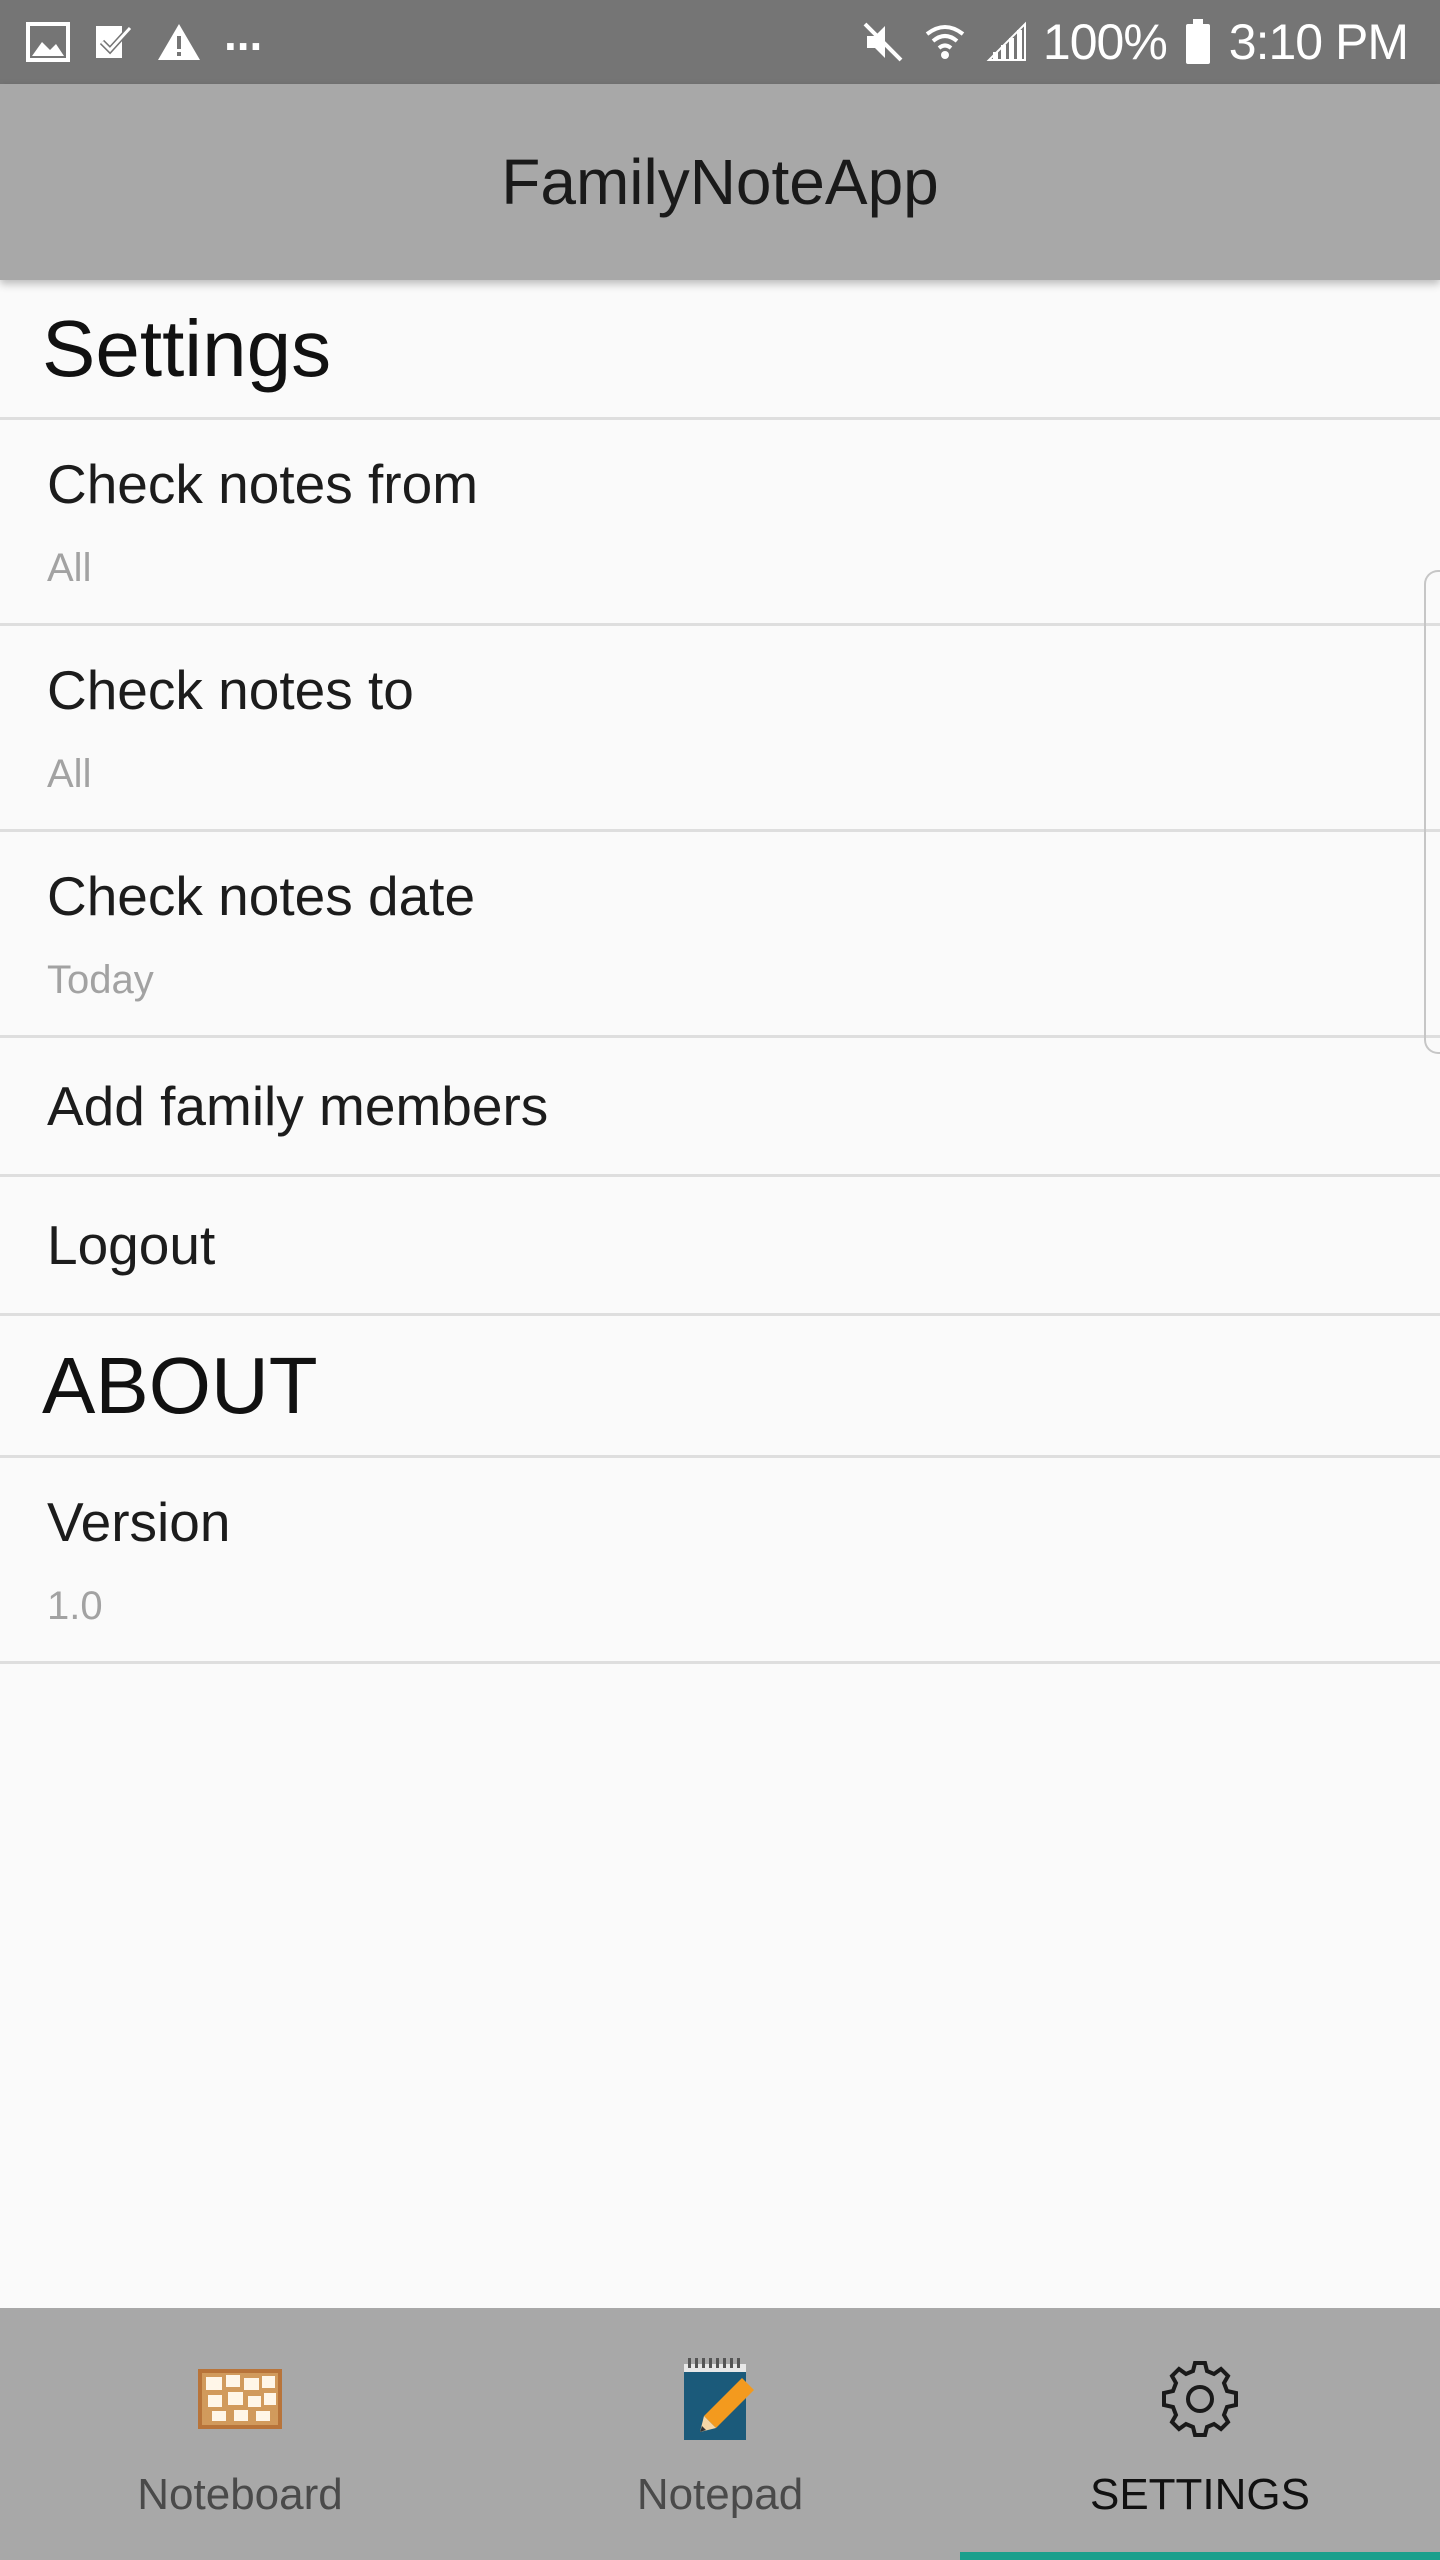  I want to click on pref-summary: 1.0, so click(75, 1606).